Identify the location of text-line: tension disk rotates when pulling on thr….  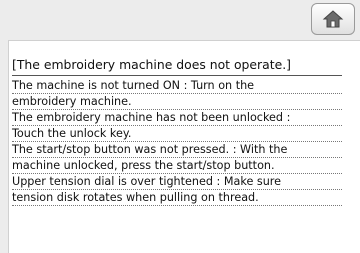
(177, 198).